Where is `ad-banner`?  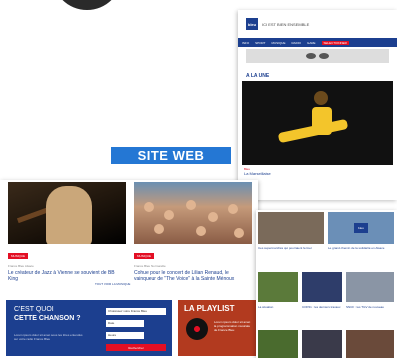 ad-banner is located at coordinates (317, 56).